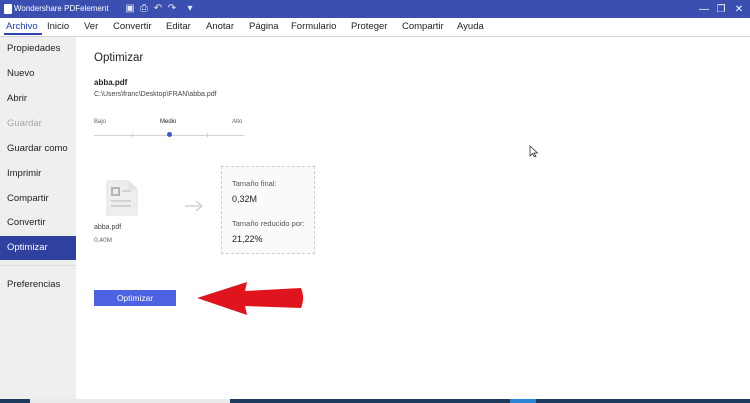 This screenshot has width=750, height=403. I want to click on title-bar: Wondershare PDFelement ▣ ⎙ ↶ ↷ ▾ — ❐ ✕, so click(375, 9).